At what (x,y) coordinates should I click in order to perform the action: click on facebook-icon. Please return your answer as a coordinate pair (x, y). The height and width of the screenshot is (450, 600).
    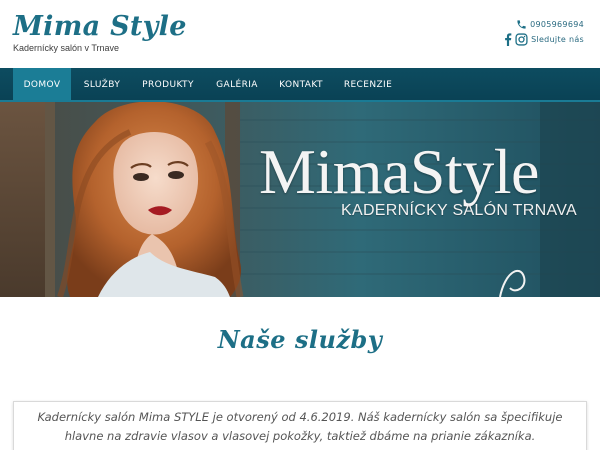
    Looking at the image, I should click on (508, 39).